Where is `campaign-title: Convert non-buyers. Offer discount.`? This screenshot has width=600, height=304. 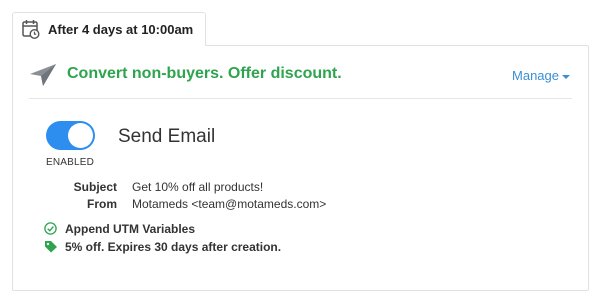 campaign-title: Convert non-buyers. Offer discount. is located at coordinates (204, 73).